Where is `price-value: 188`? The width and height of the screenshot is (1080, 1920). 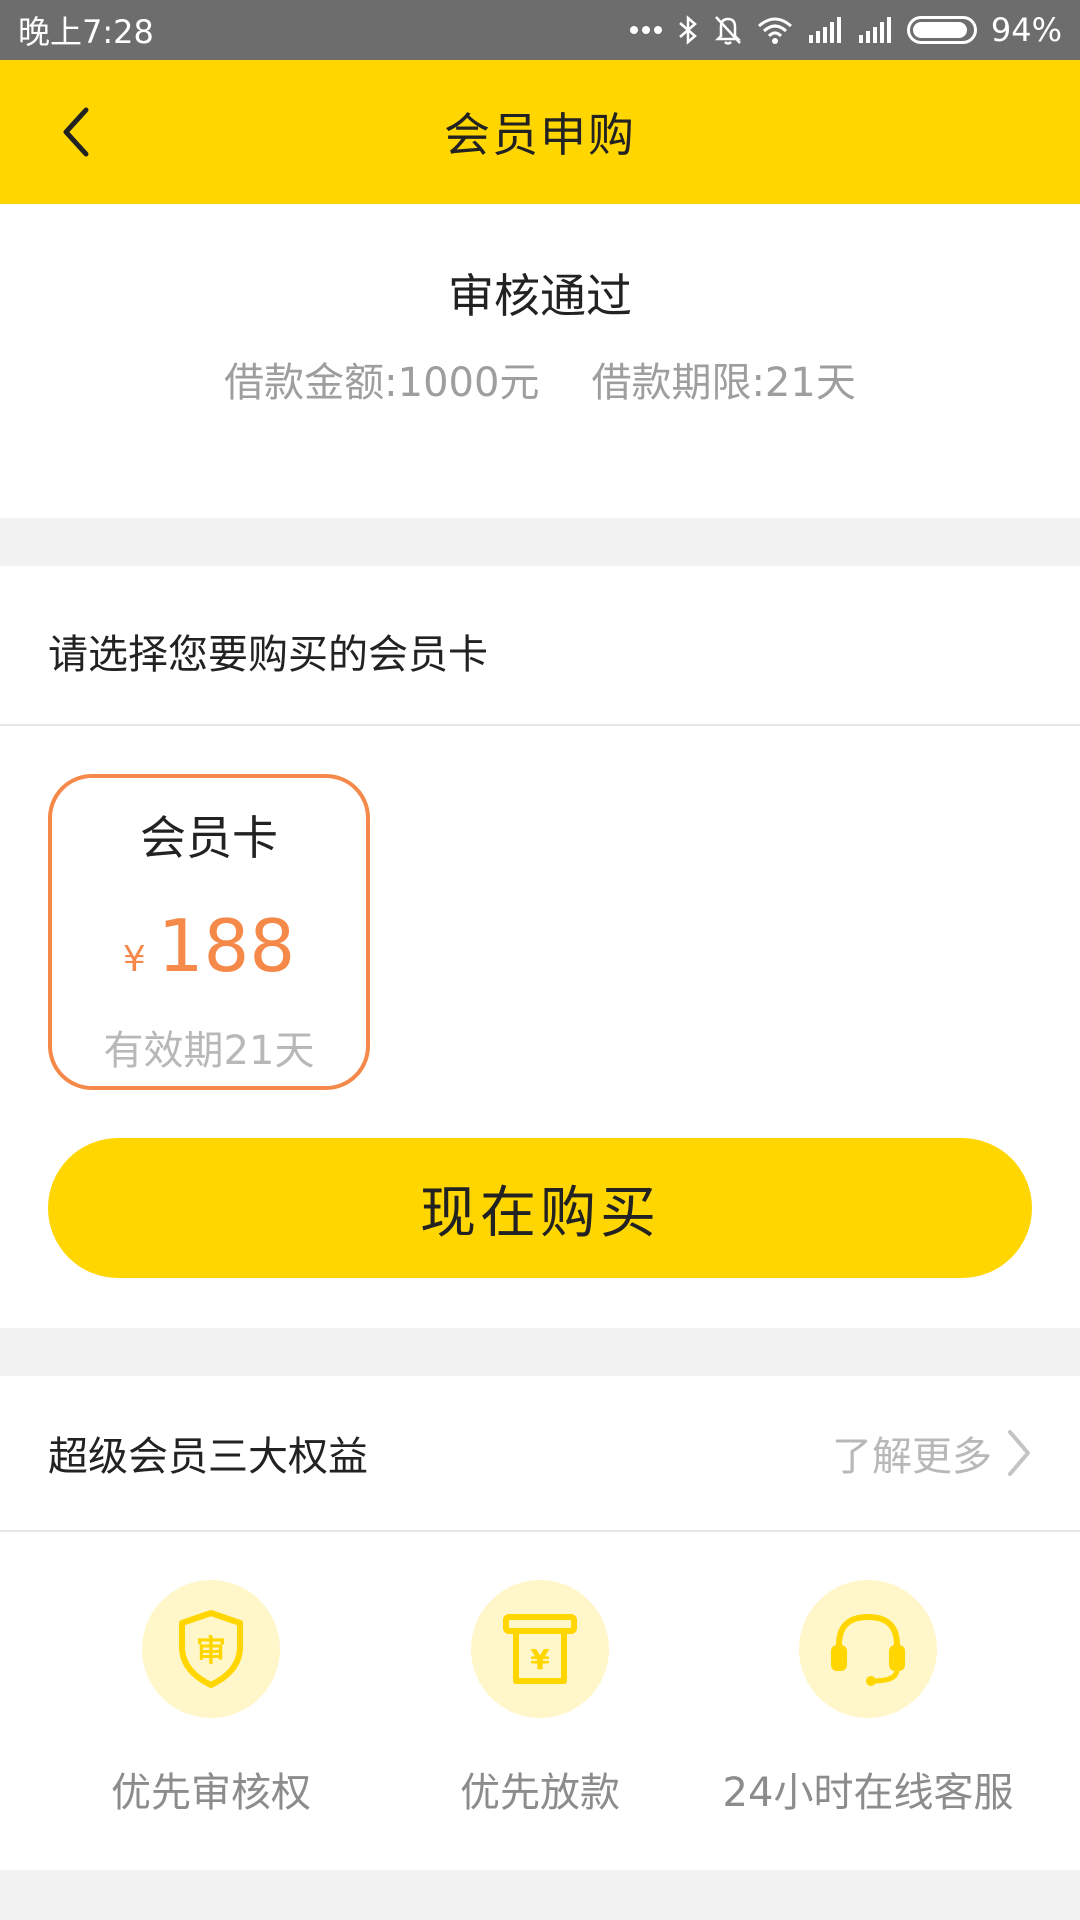 price-value: 188 is located at coordinates (226, 946).